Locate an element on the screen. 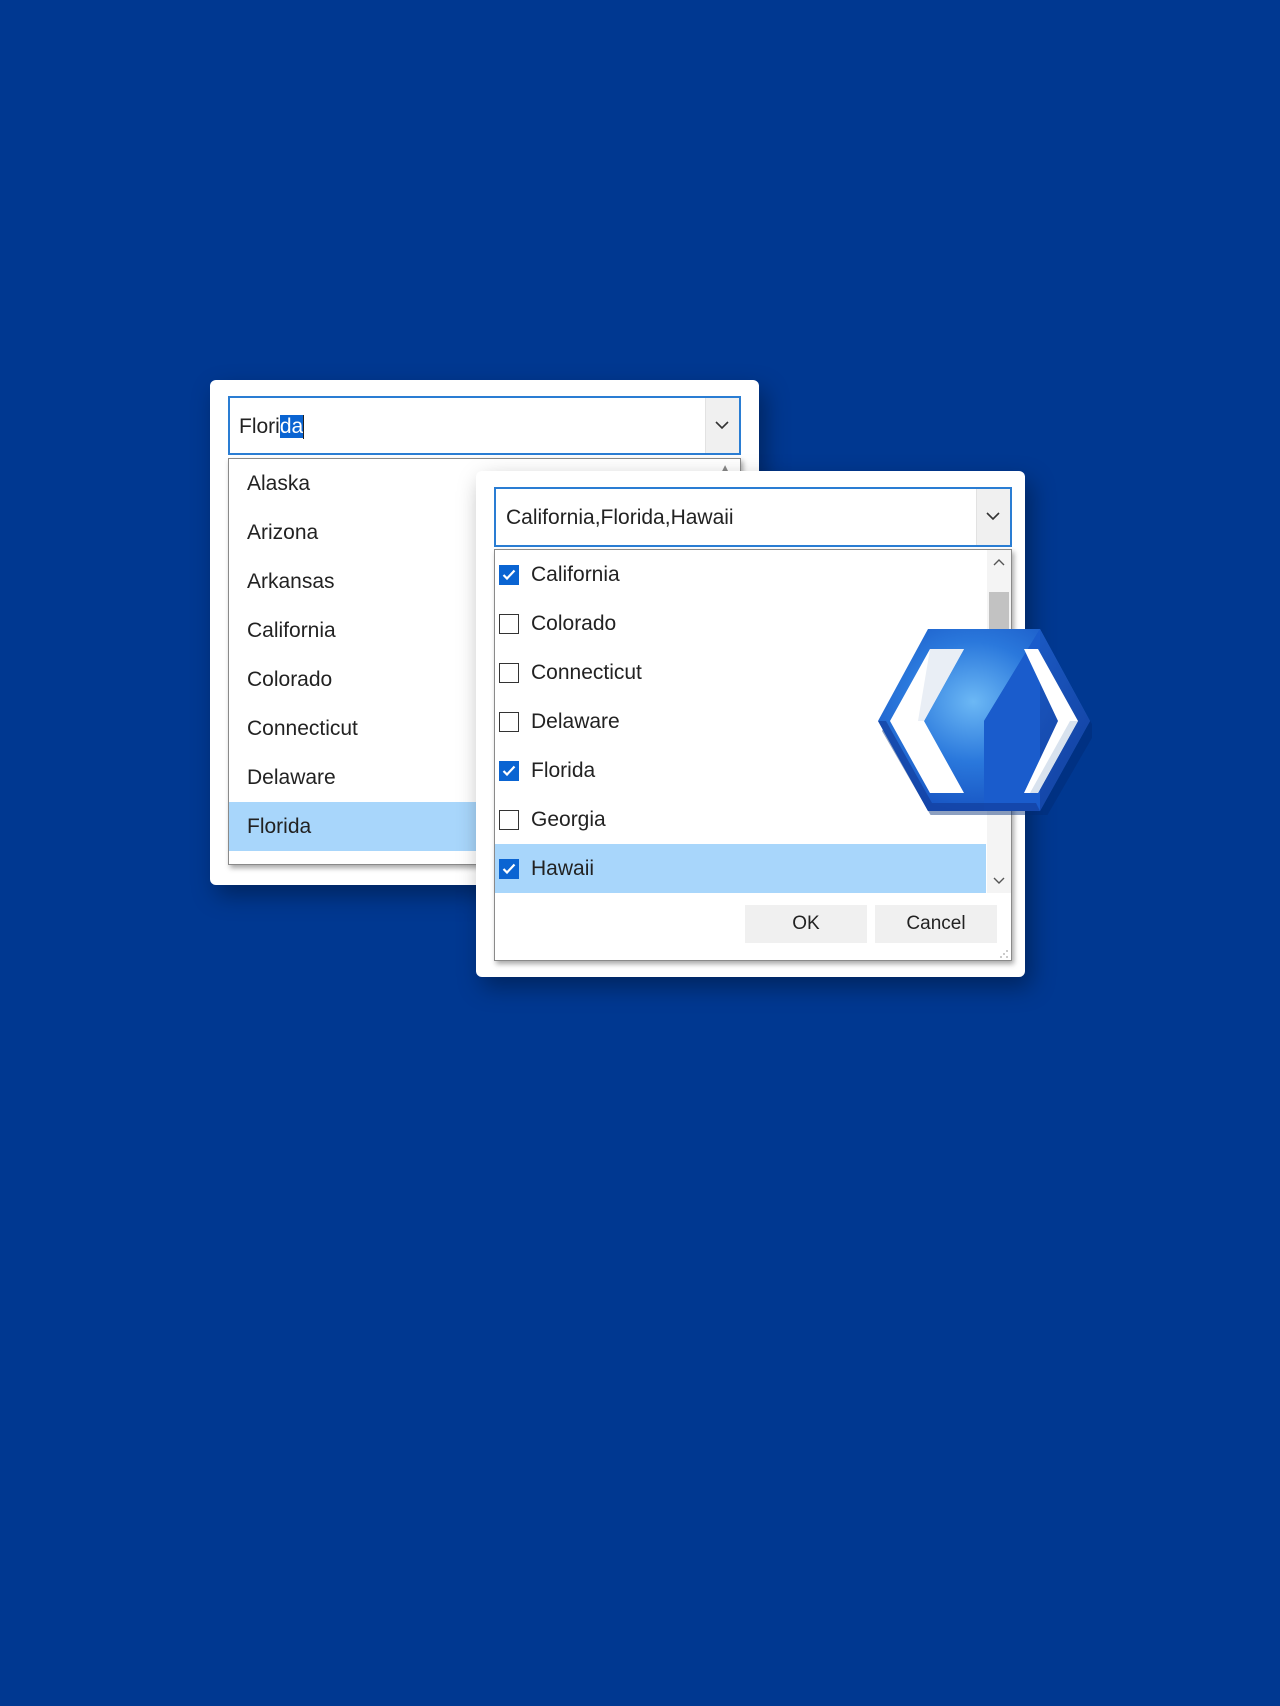 Image resolution: width=1280 pixels, height=1706 pixels. list-item-label: Delaware is located at coordinates (575, 721).